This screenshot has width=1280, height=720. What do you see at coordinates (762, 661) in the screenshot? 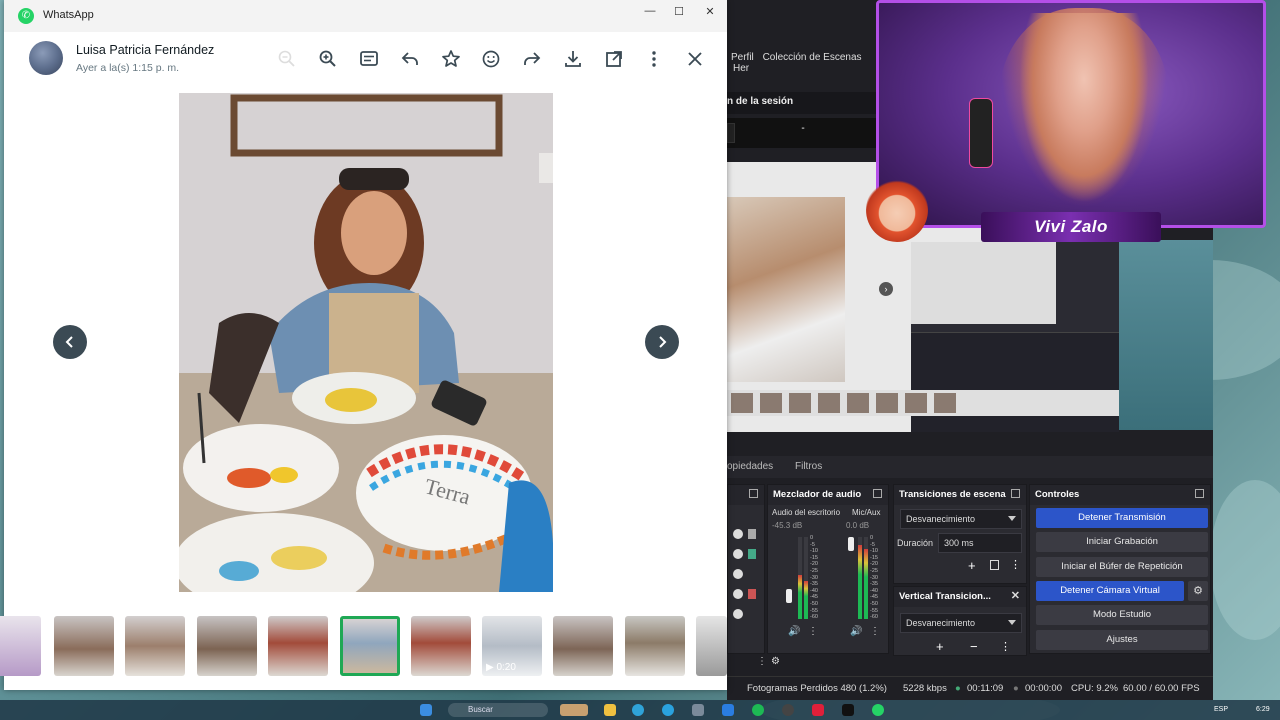
I see `sources-menu-icon: ⋮` at bounding box center [762, 661].